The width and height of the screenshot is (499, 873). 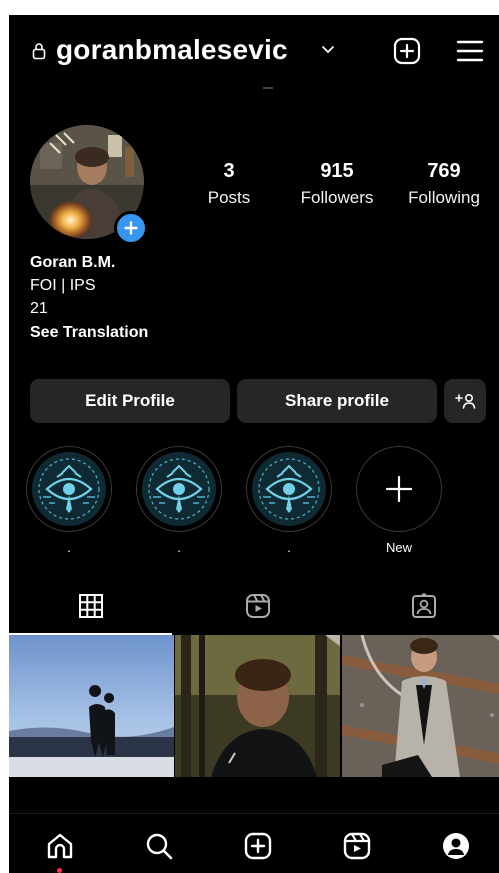 What do you see at coordinates (229, 171) in the screenshot?
I see `posts-count: 3` at bounding box center [229, 171].